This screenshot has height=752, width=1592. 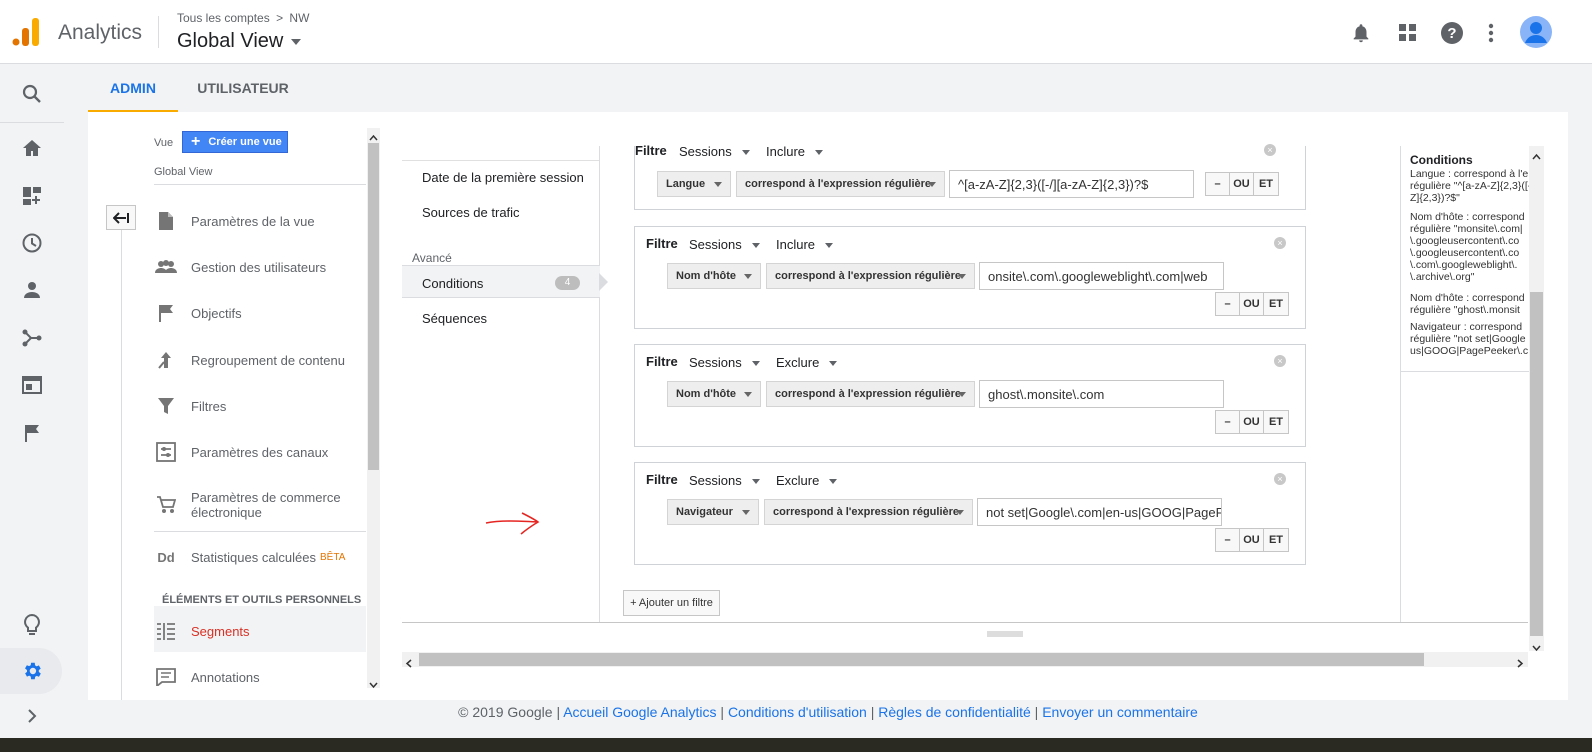 I want to click on more-vert-icon, so click(x=1491, y=33).